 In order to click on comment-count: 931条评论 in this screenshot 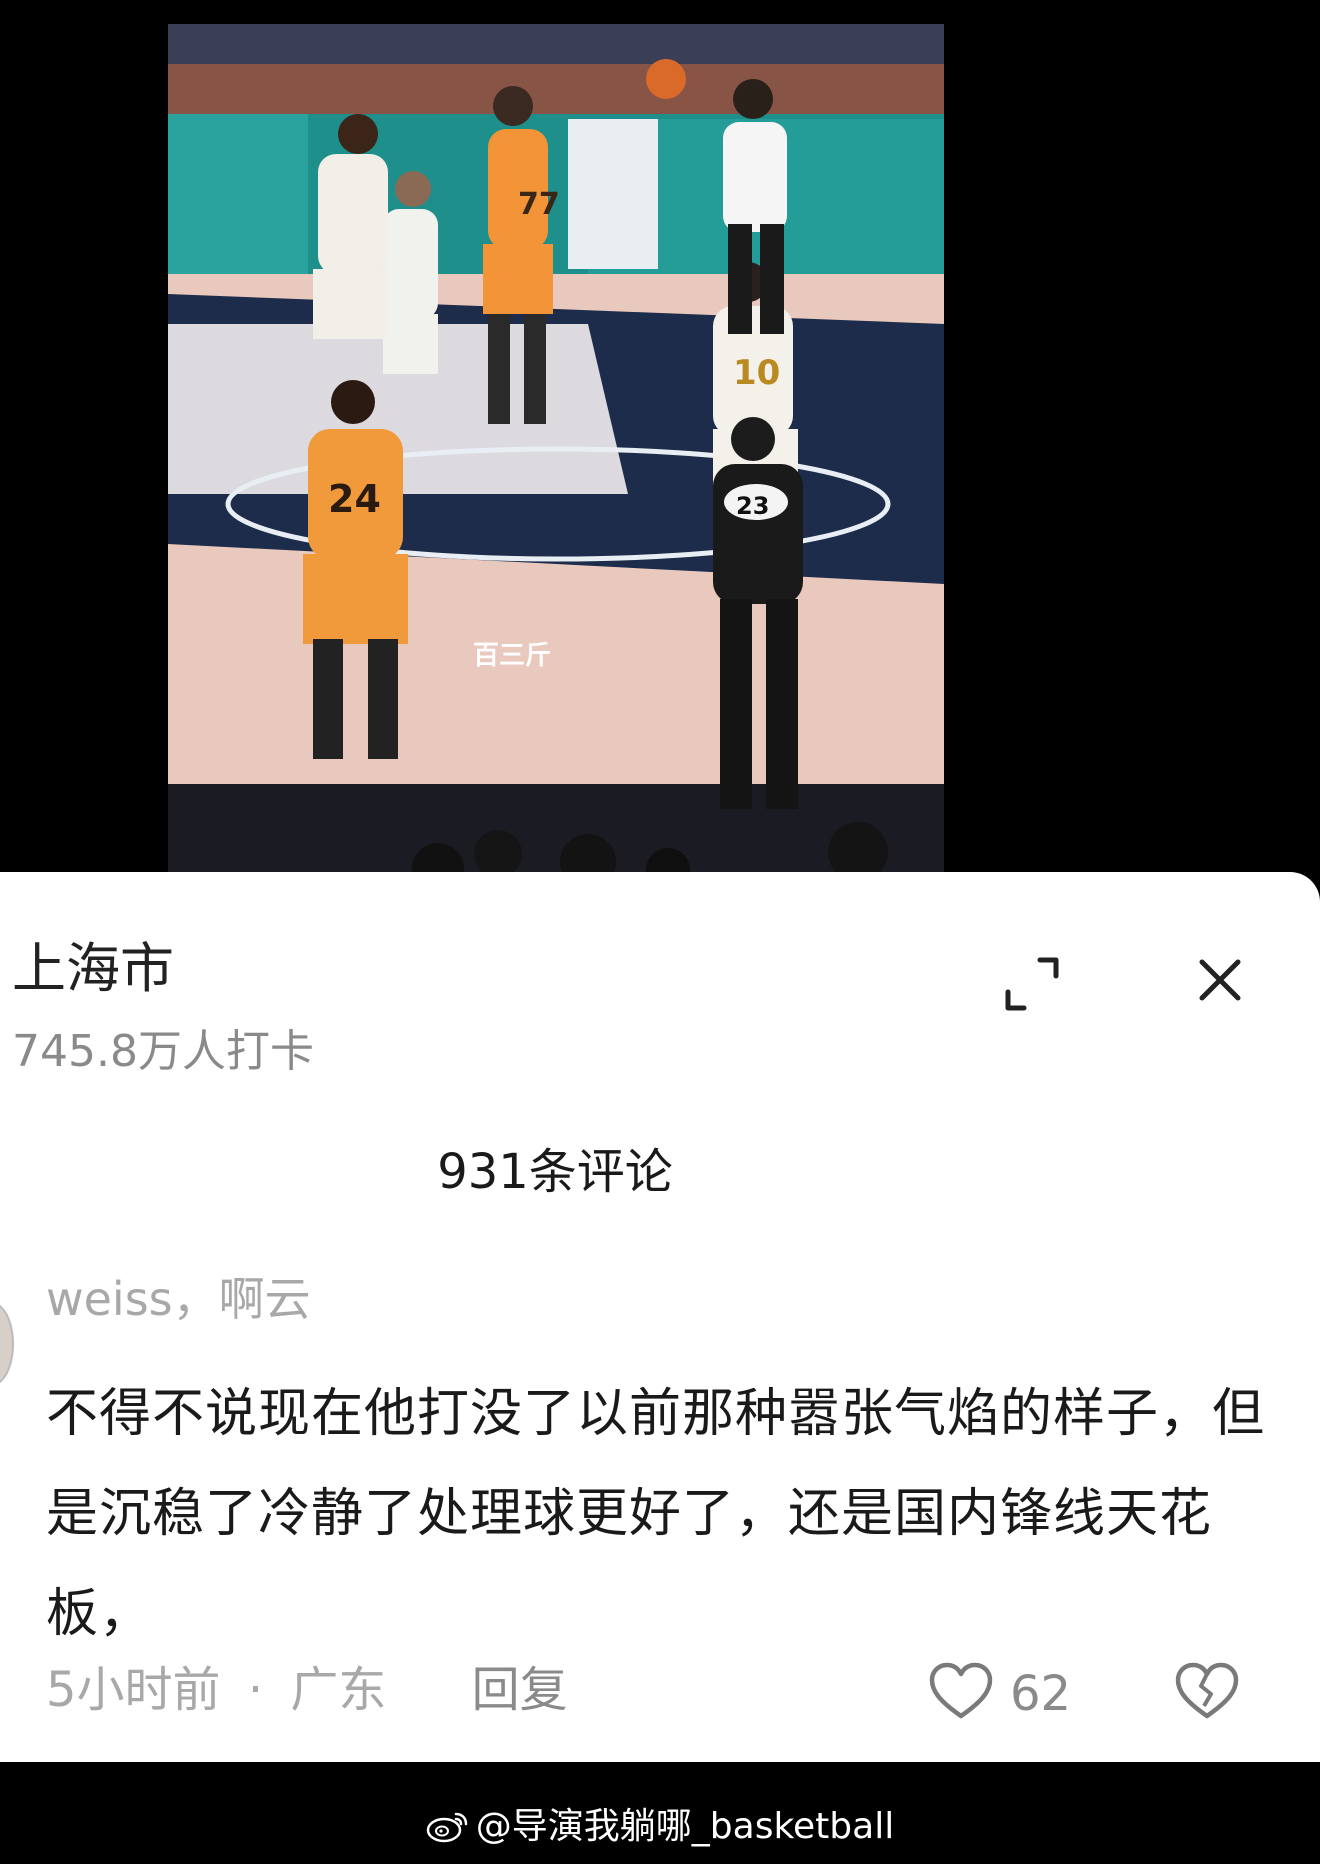, I will do `click(555, 1172)`.